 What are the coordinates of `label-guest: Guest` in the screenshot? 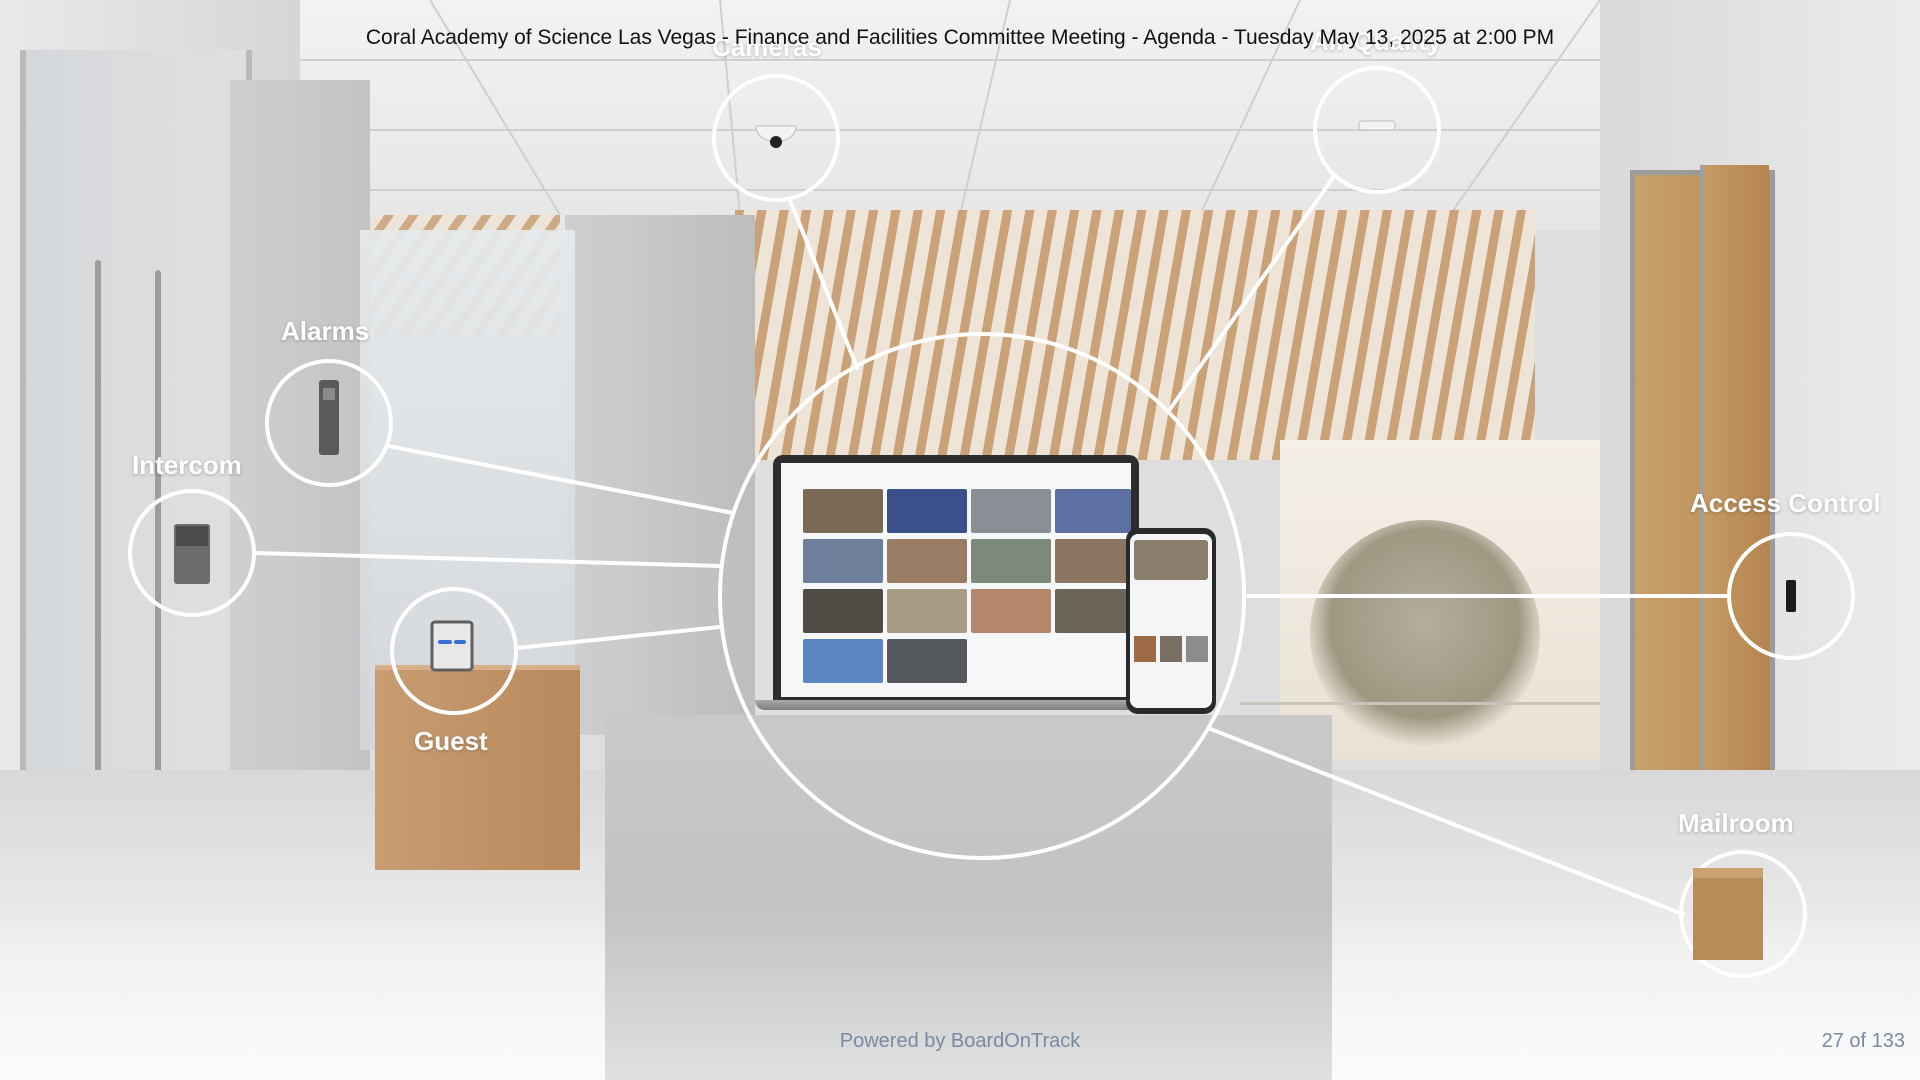 It's located at (451, 741).